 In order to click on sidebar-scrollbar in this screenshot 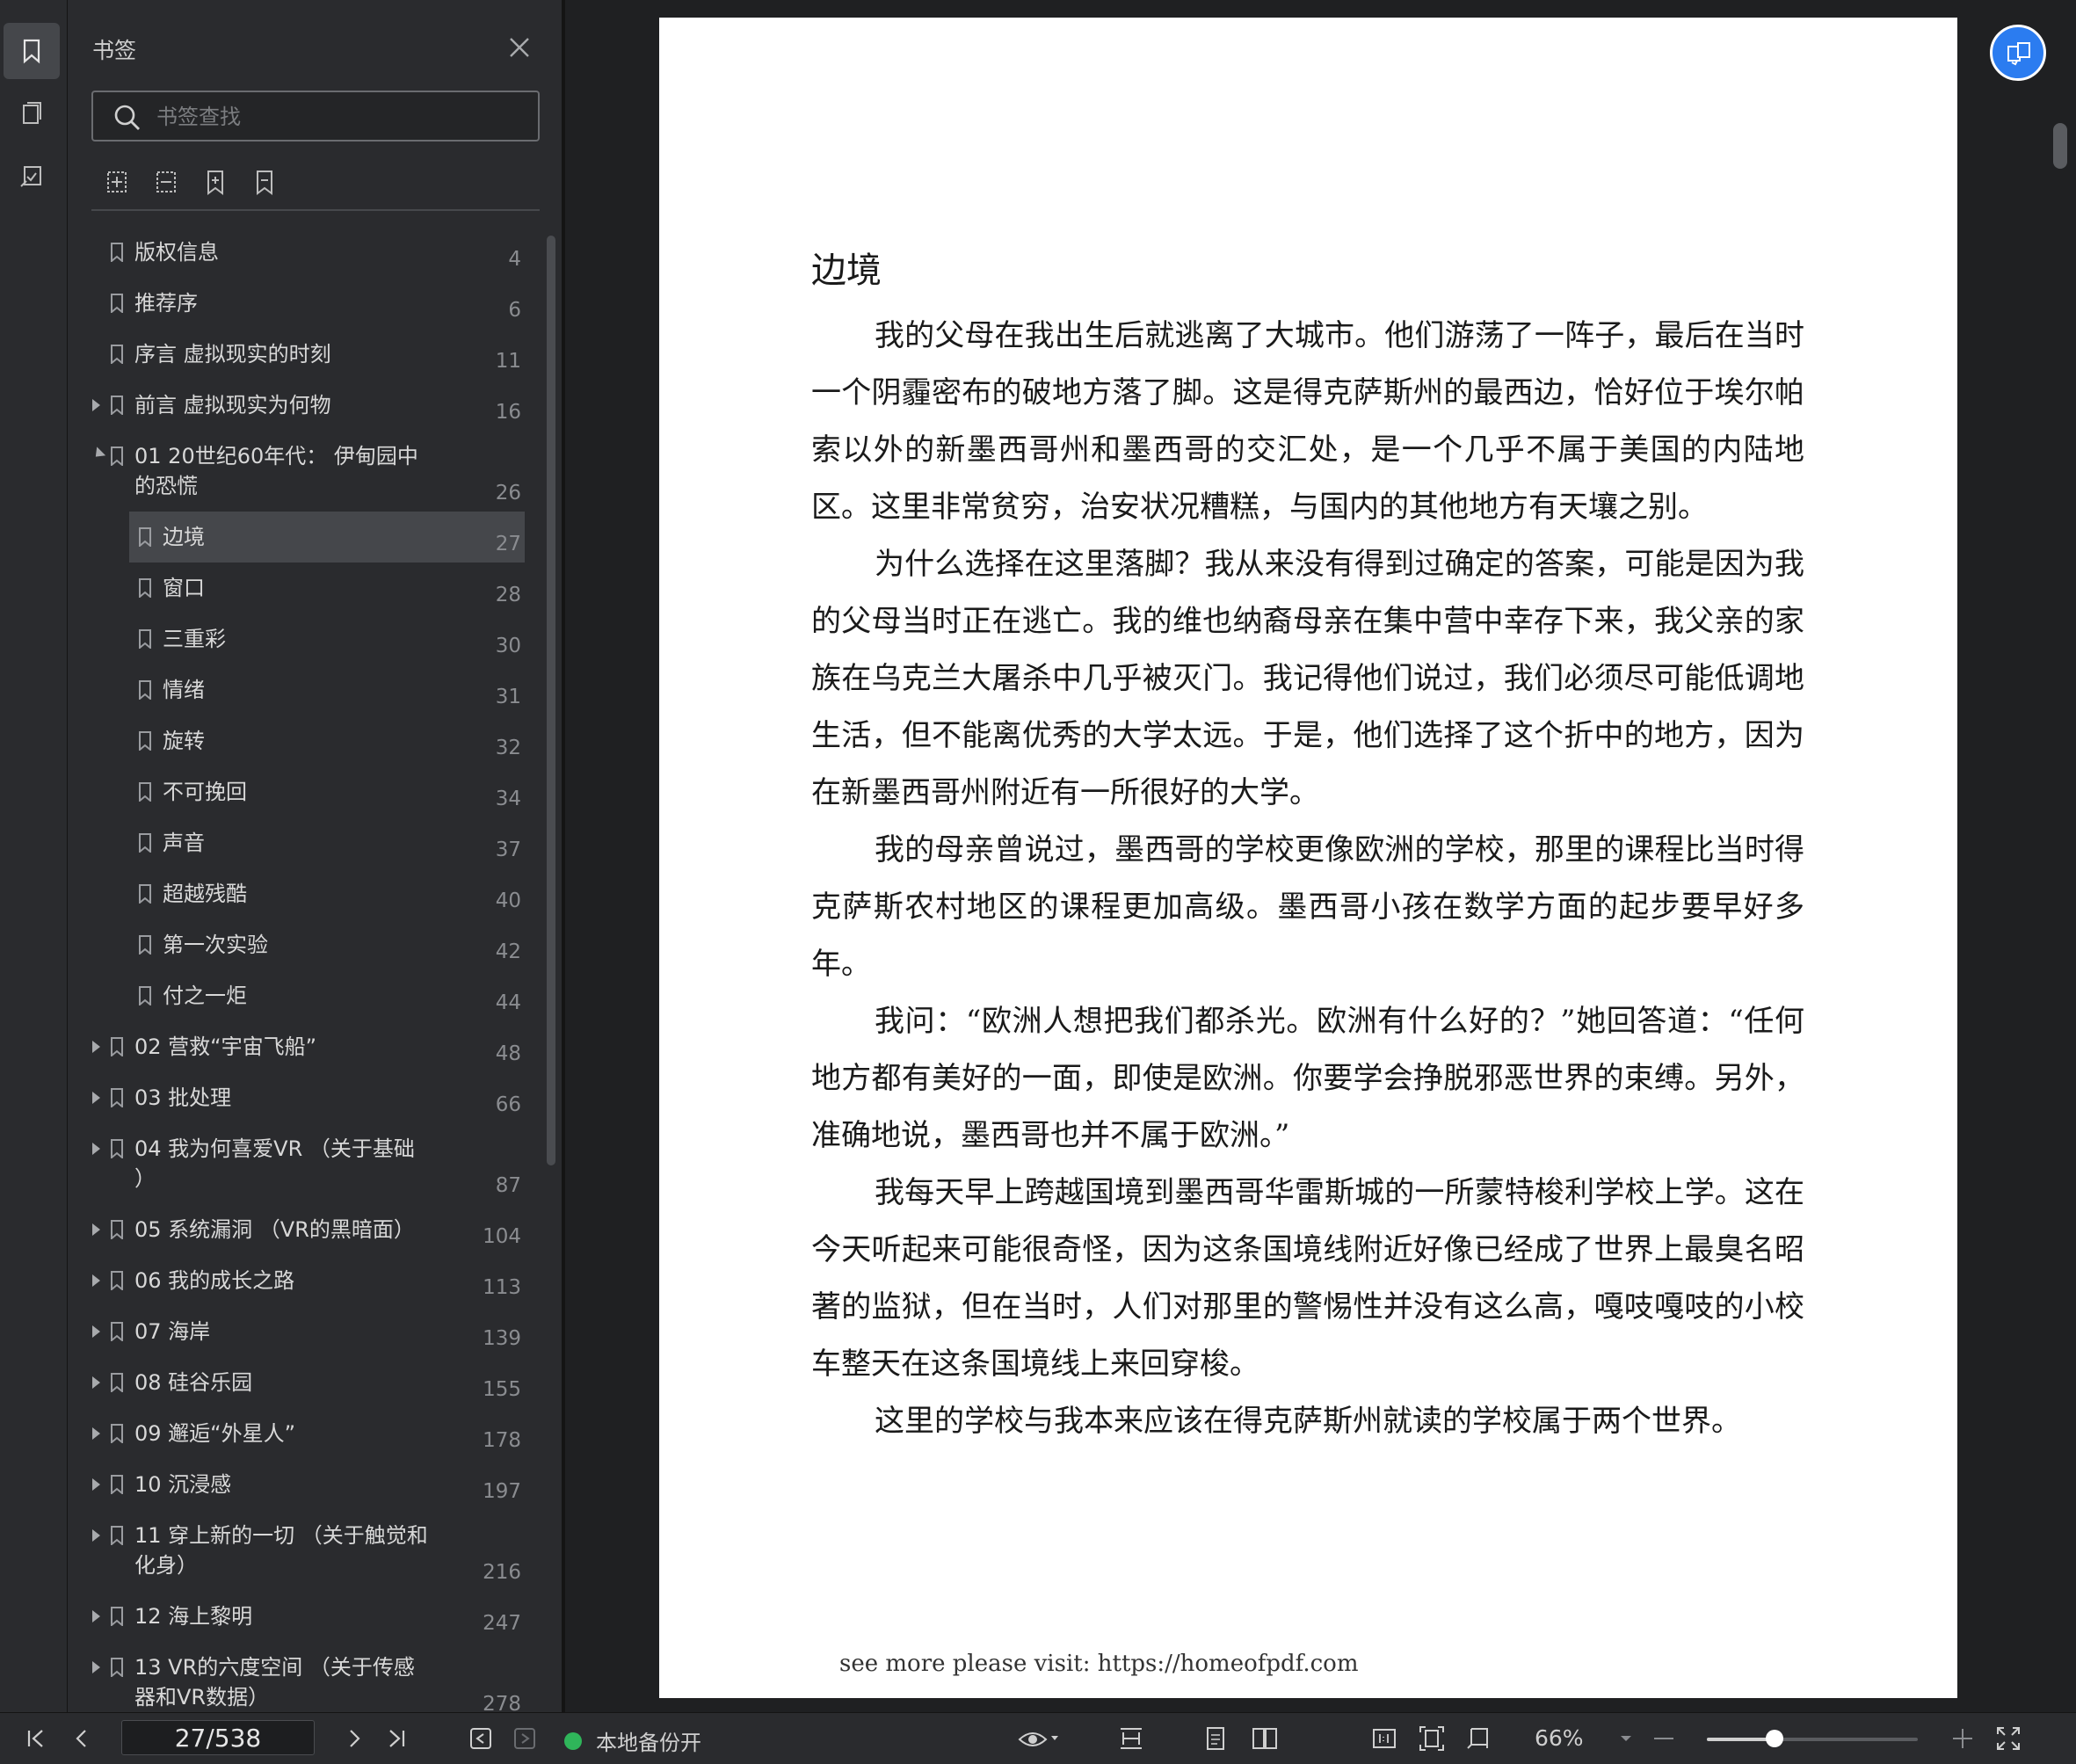, I will do `click(551, 700)`.